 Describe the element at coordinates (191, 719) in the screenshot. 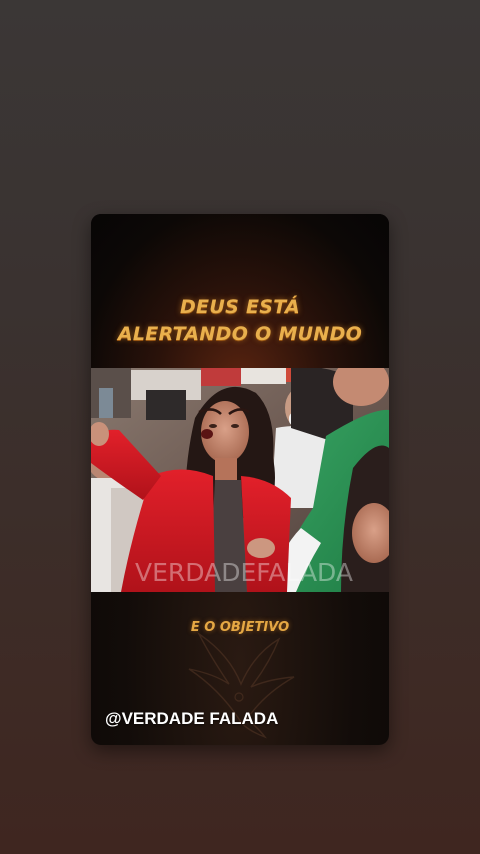

I see `account-handle: @VERDADE FALADA` at that location.